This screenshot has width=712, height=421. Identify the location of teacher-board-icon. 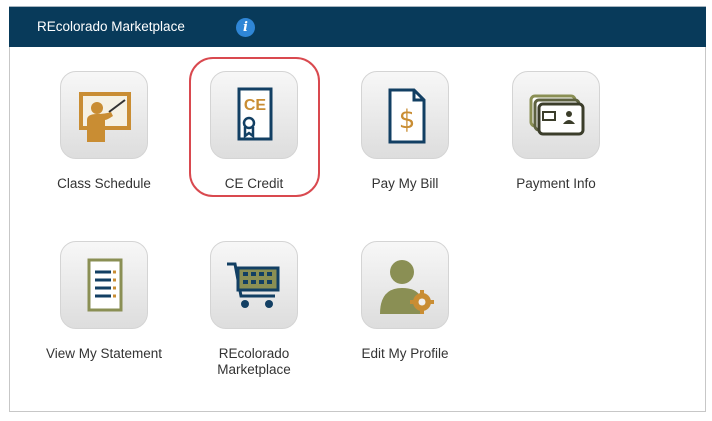
(104, 115).